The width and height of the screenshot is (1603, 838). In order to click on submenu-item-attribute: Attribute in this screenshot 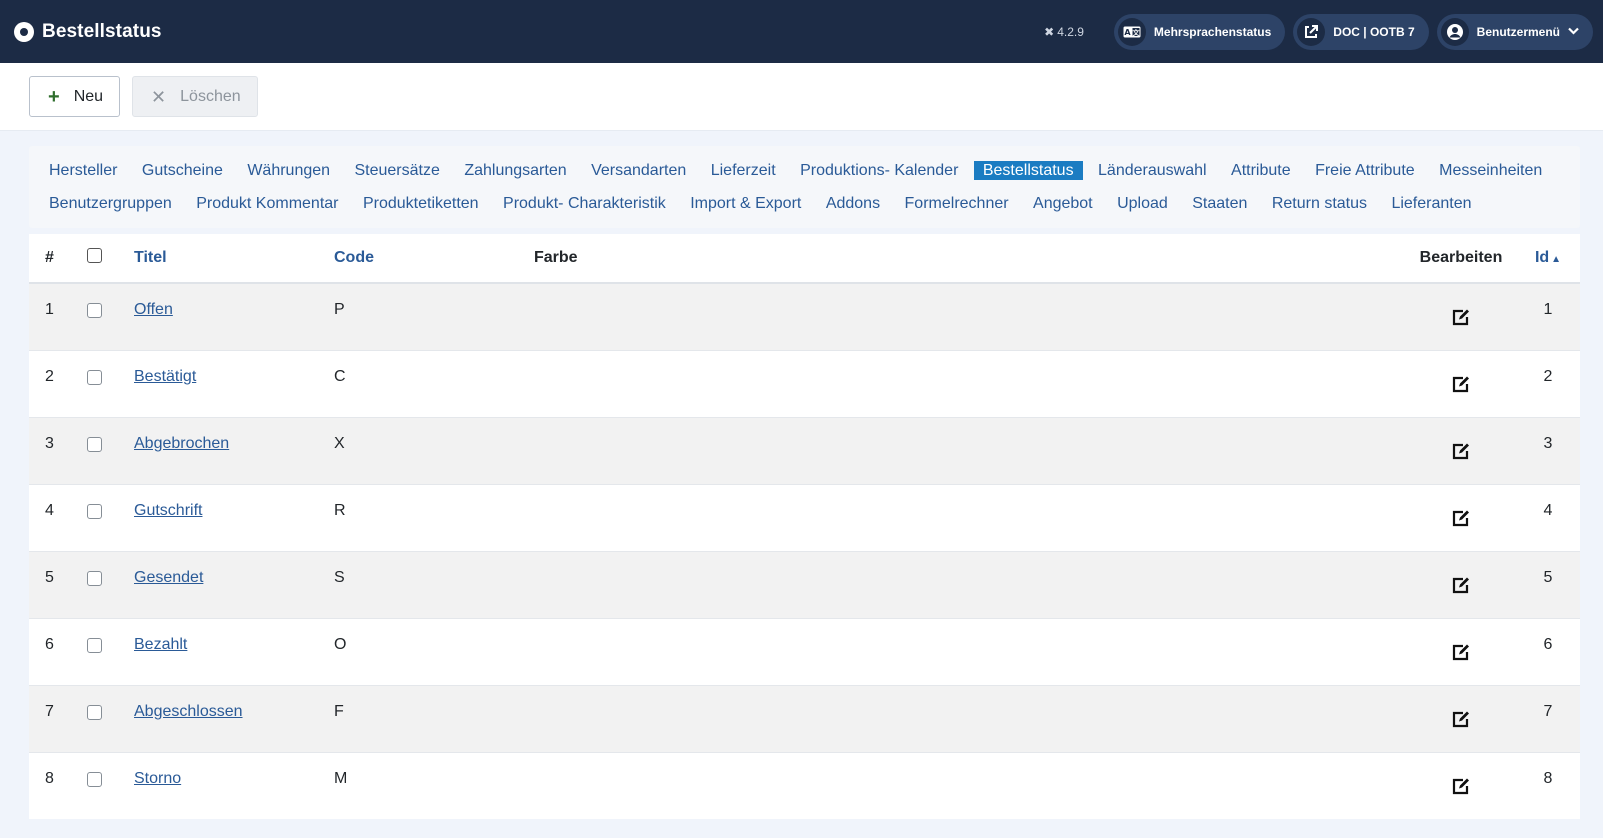, I will do `click(1261, 170)`.